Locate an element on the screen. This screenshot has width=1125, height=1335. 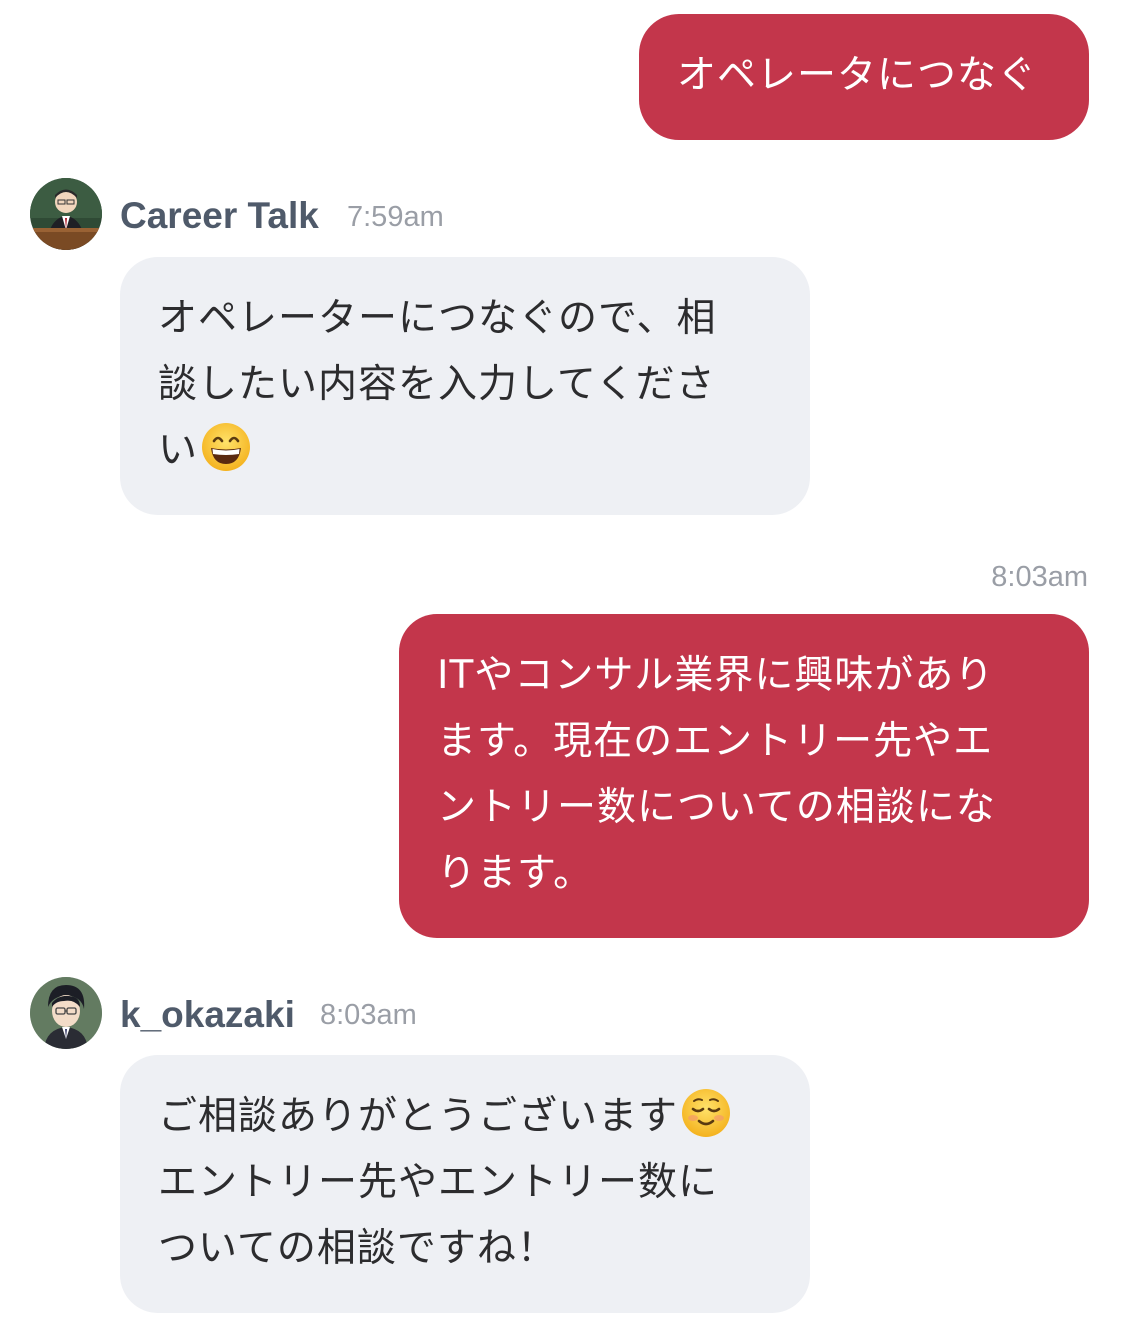
sender-name: Career Talk is located at coordinates (219, 216).